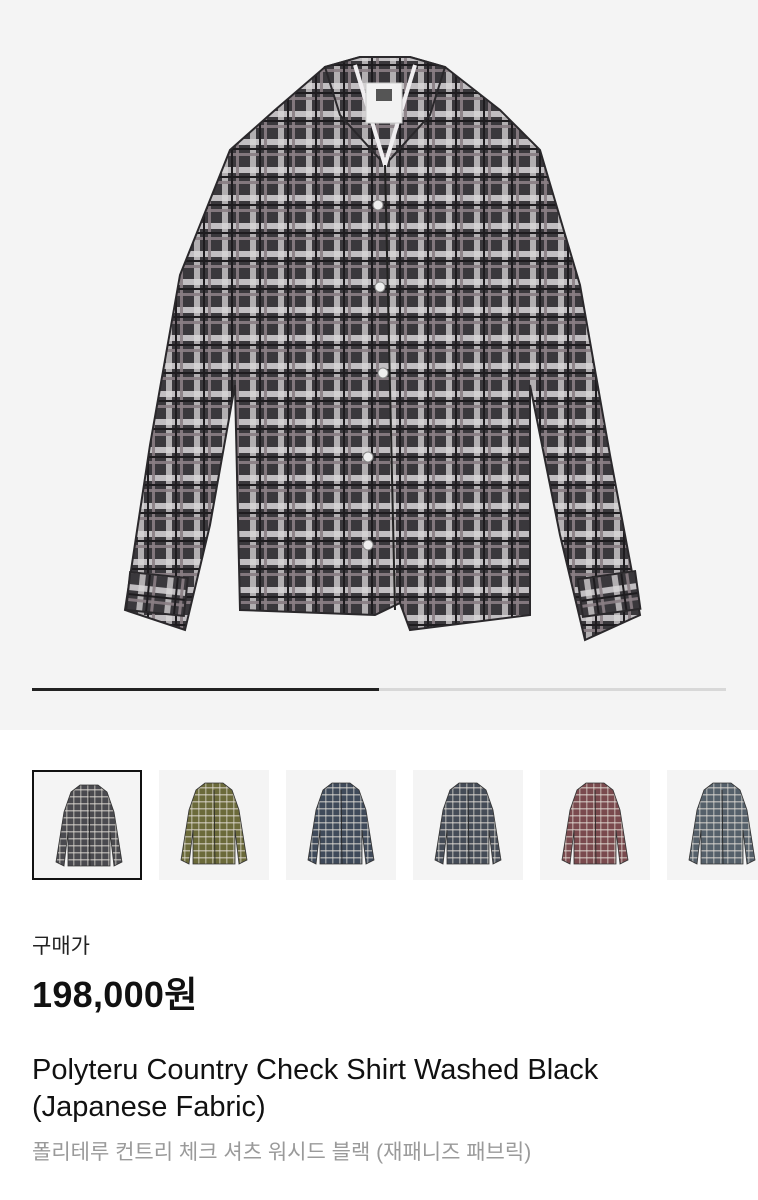 The image size is (758, 1200). I want to click on thumbnail-grey-blue, so click(712, 825).